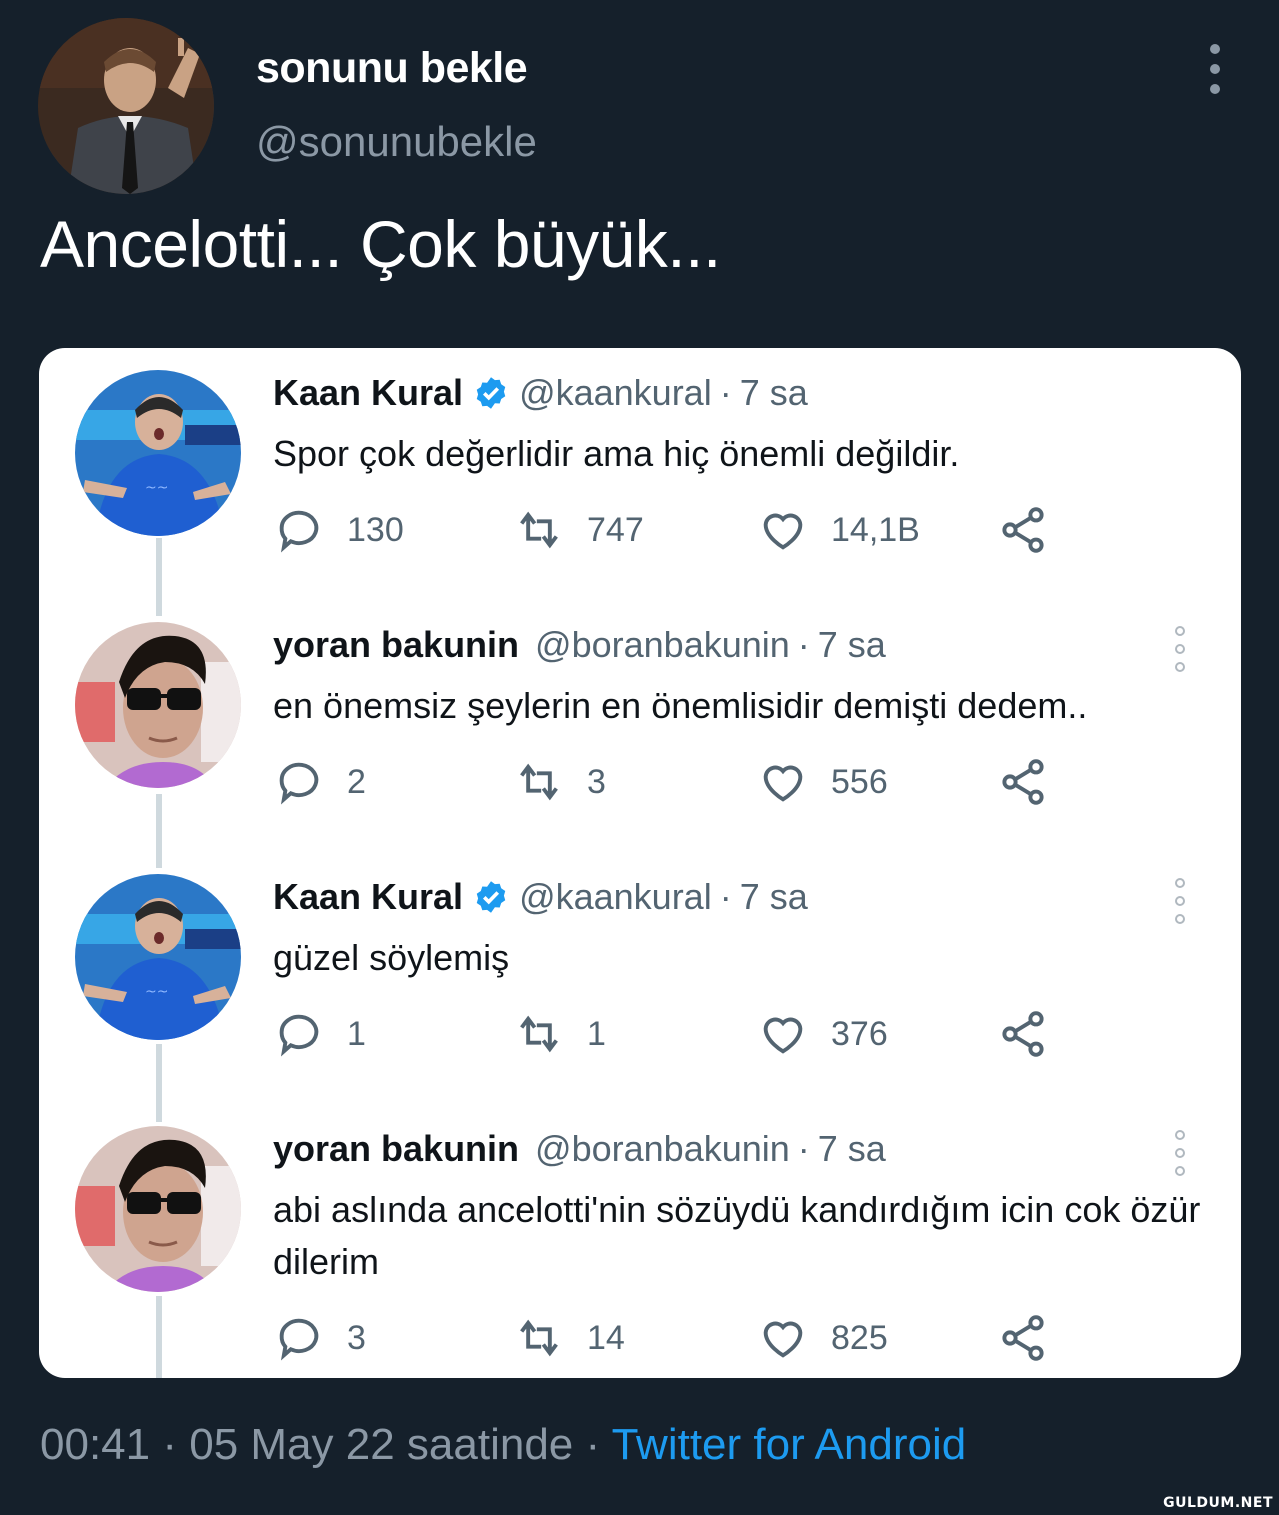  I want to click on reply-count: 130, so click(375, 530).